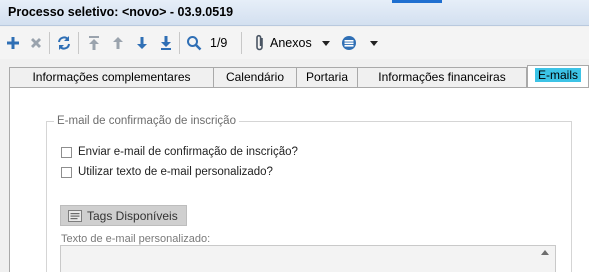 The width and height of the screenshot is (589, 272). I want to click on delete-icon, so click(36, 43).